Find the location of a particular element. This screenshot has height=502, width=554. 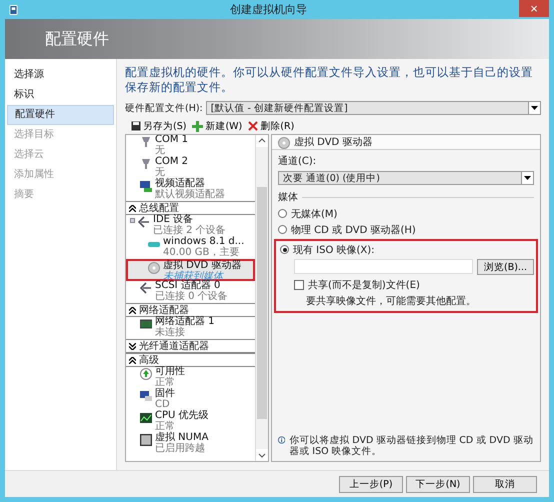

scrollbar is located at coordinates (261, 298).